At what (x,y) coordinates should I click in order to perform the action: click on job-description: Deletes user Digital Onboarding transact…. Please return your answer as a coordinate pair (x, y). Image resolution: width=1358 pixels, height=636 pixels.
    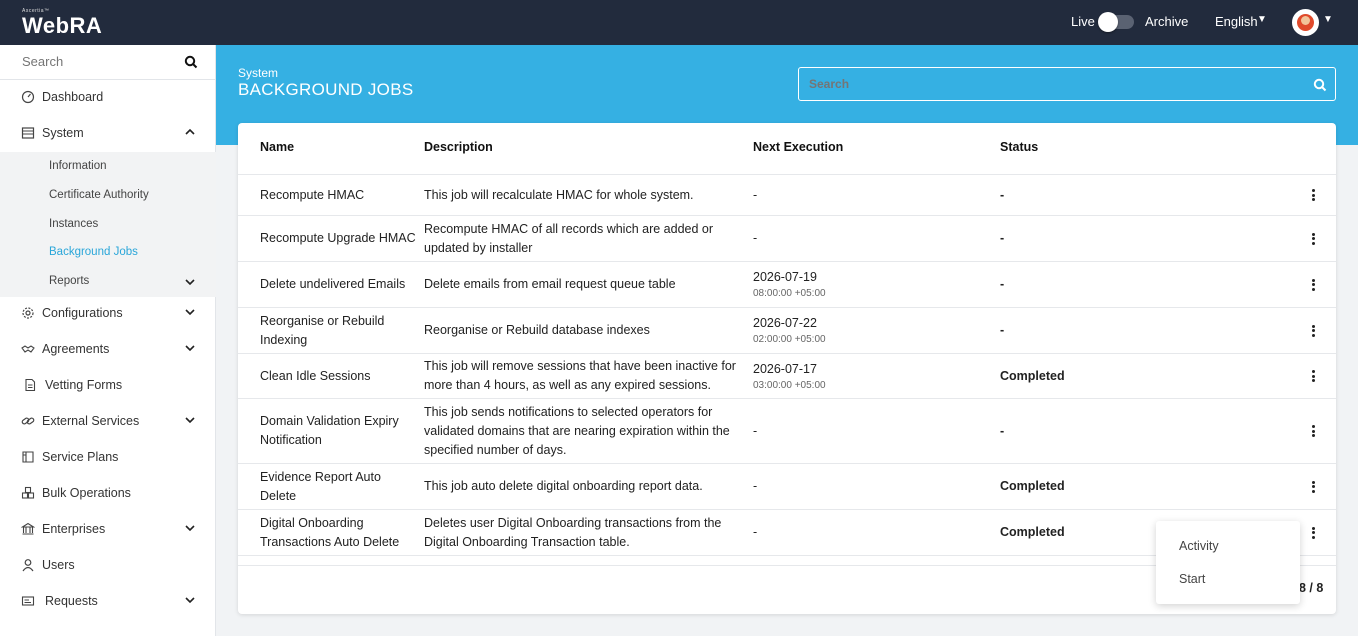
    Looking at the image, I should click on (573, 532).